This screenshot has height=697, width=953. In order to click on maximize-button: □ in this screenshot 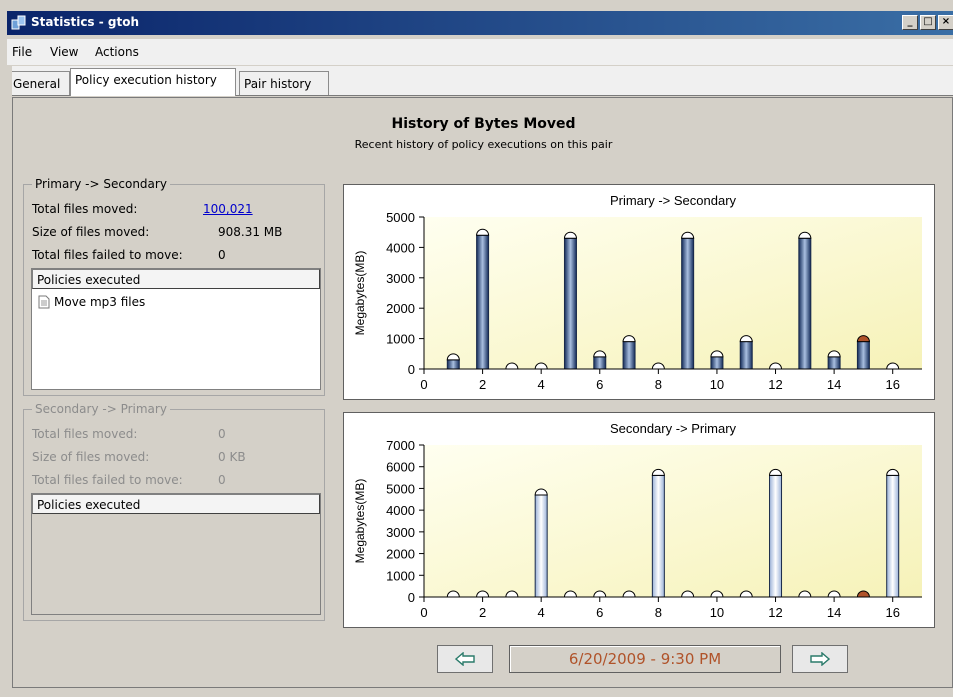, I will do `click(928, 22)`.